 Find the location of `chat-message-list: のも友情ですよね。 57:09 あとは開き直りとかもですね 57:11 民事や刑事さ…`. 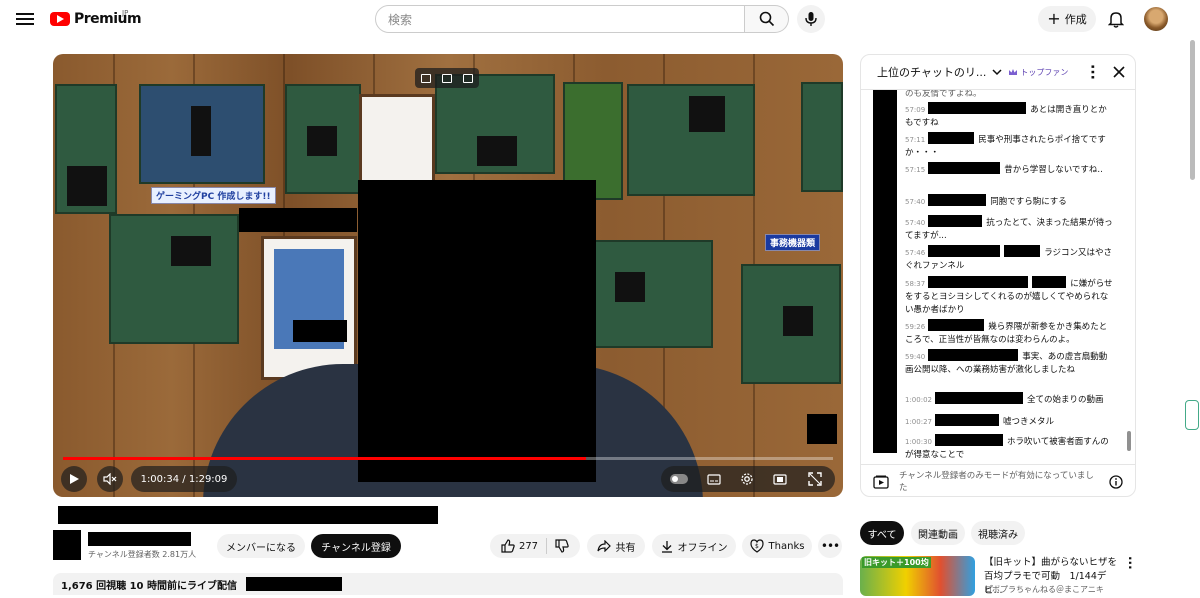

chat-message-list: のも友情ですよね。 57:09 あとは開き直りとかもですね 57:11 民事や刑事さ… is located at coordinates (991, 277).